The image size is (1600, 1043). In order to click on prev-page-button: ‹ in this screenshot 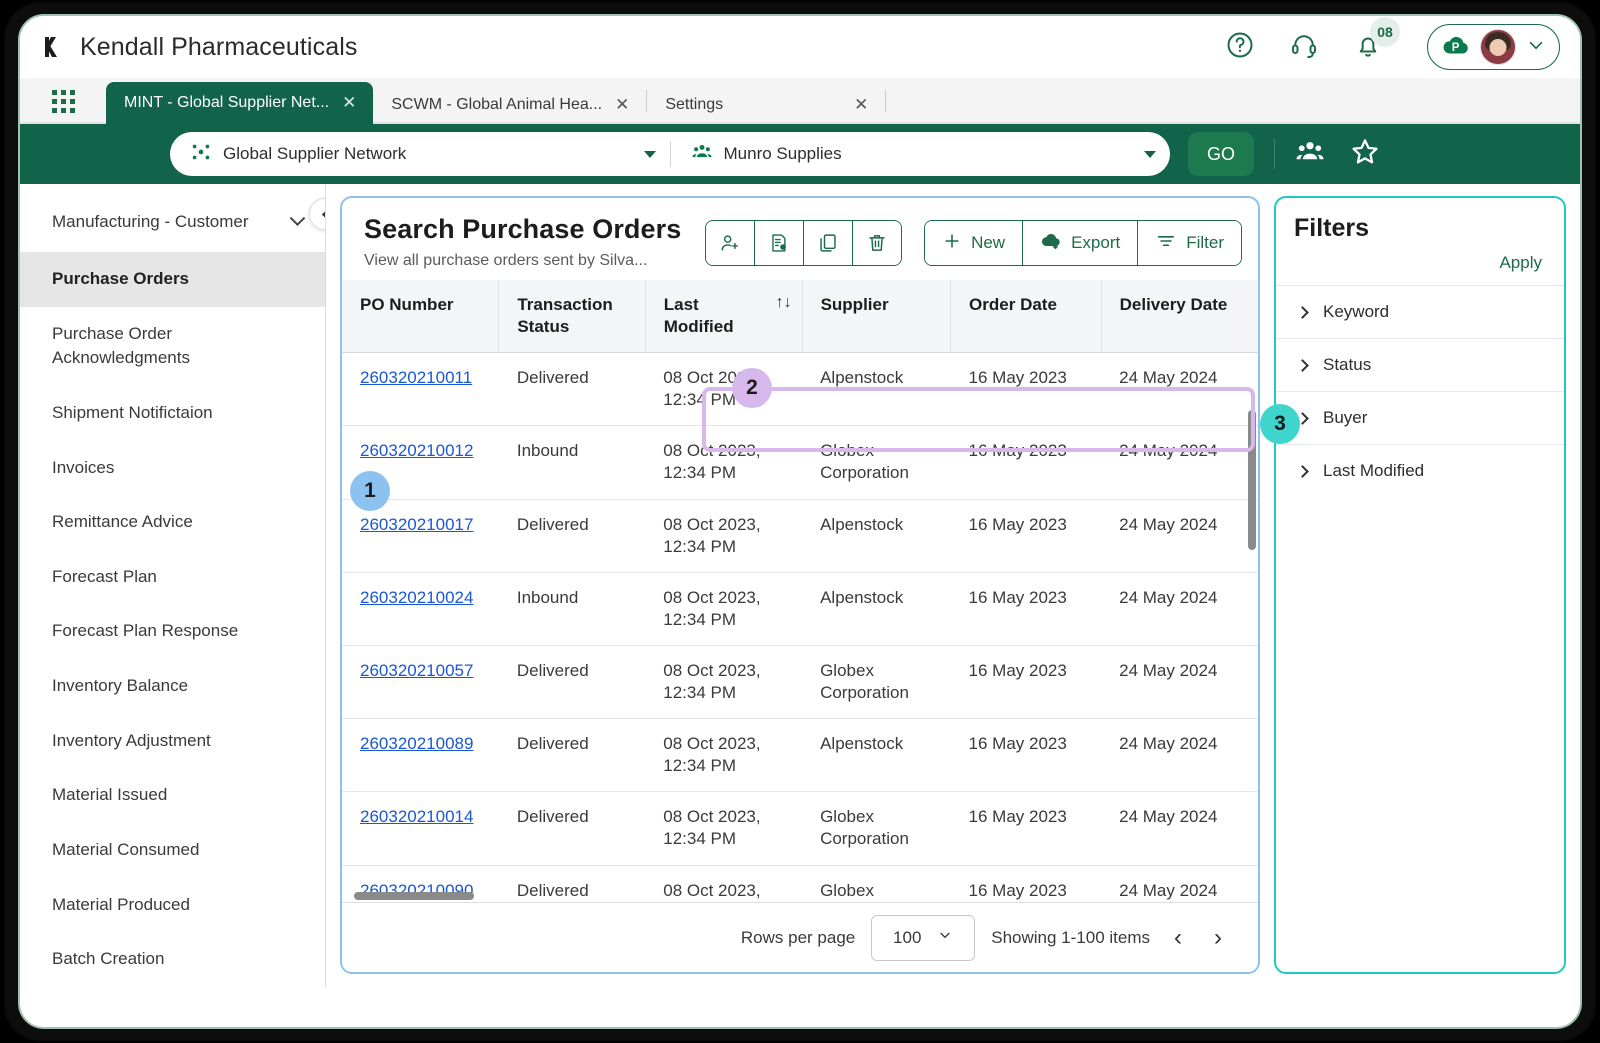, I will do `click(1178, 937)`.